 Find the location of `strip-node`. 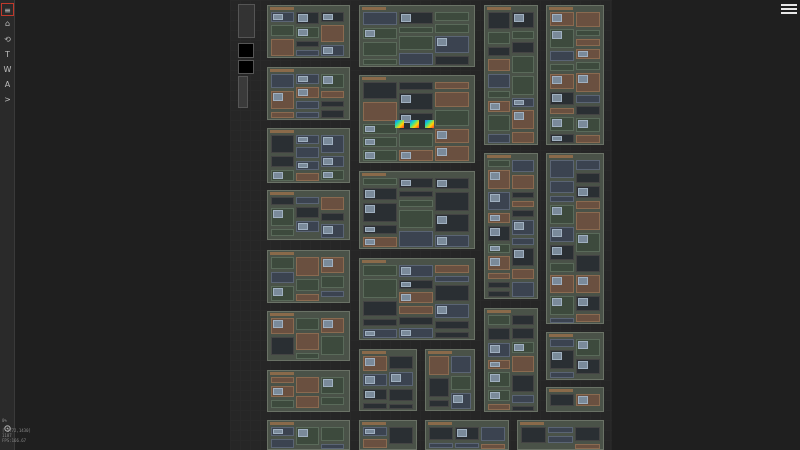

strip-node is located at coordinates (243, 92).